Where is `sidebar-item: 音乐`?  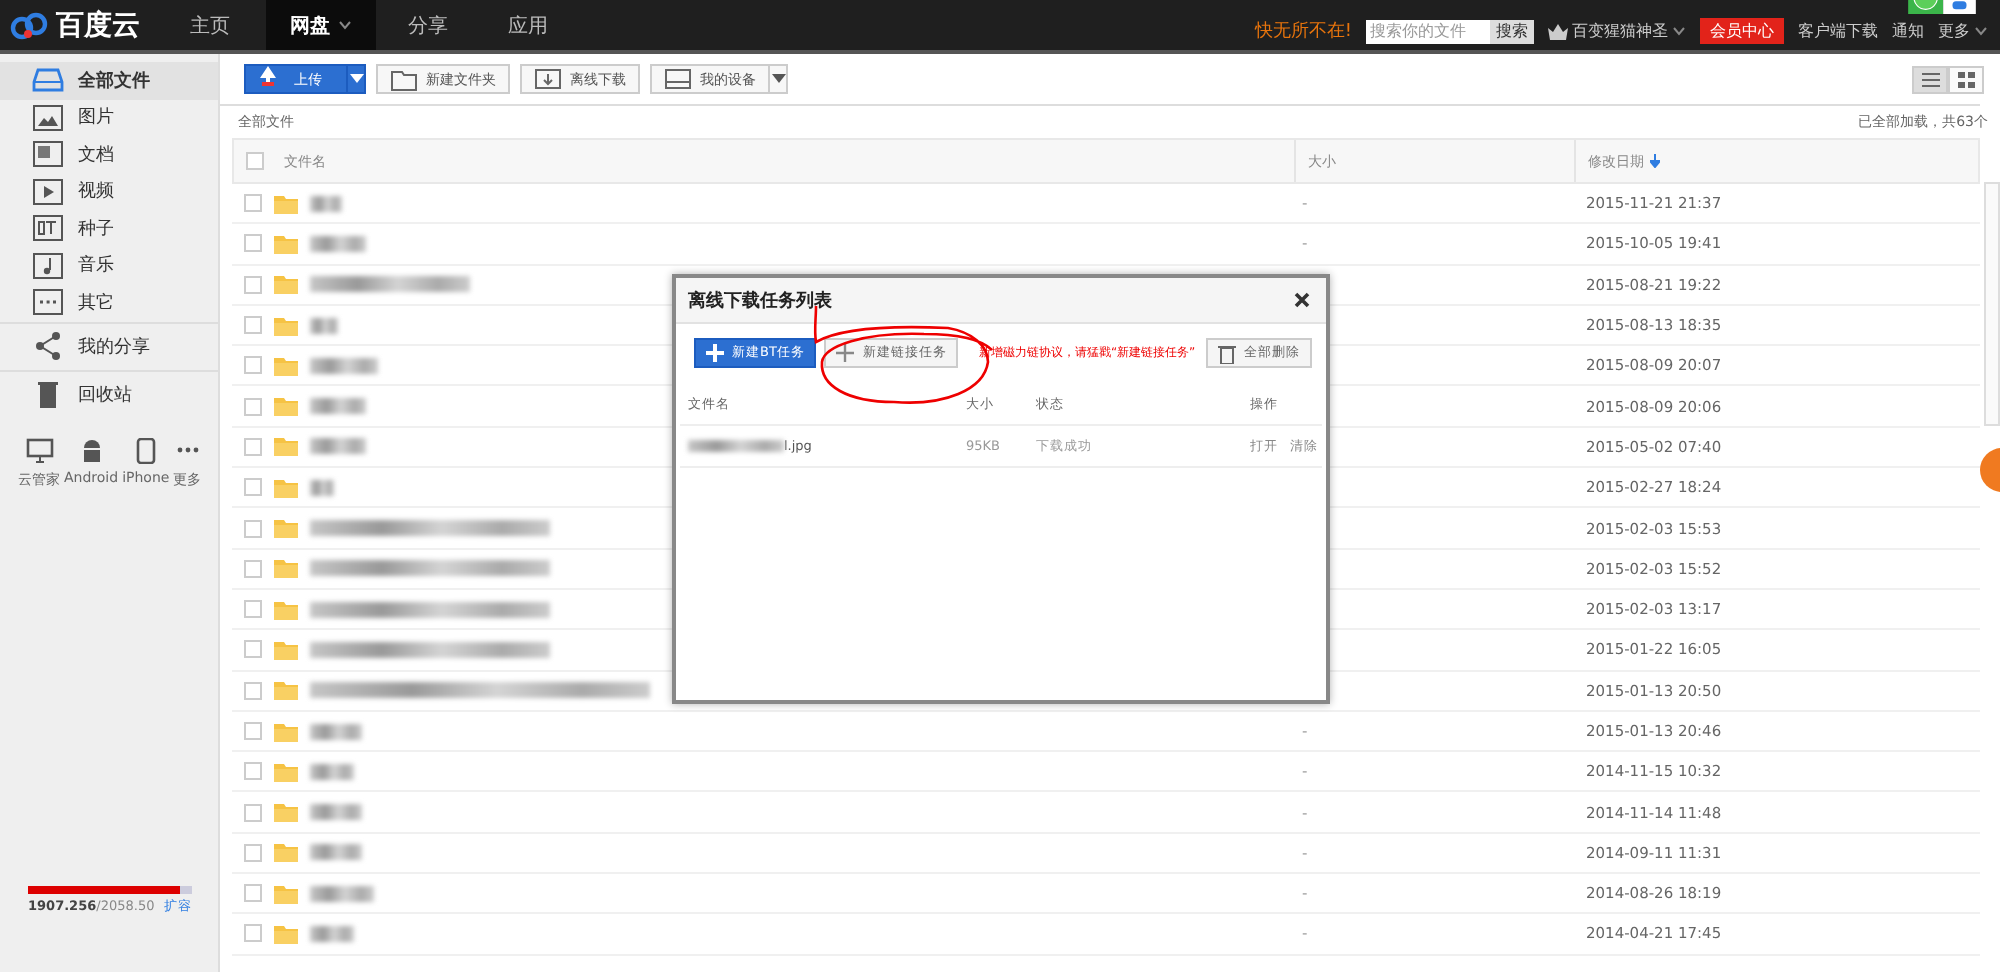
sidebar-item: 音乐 is located at coordinates (109, 265).